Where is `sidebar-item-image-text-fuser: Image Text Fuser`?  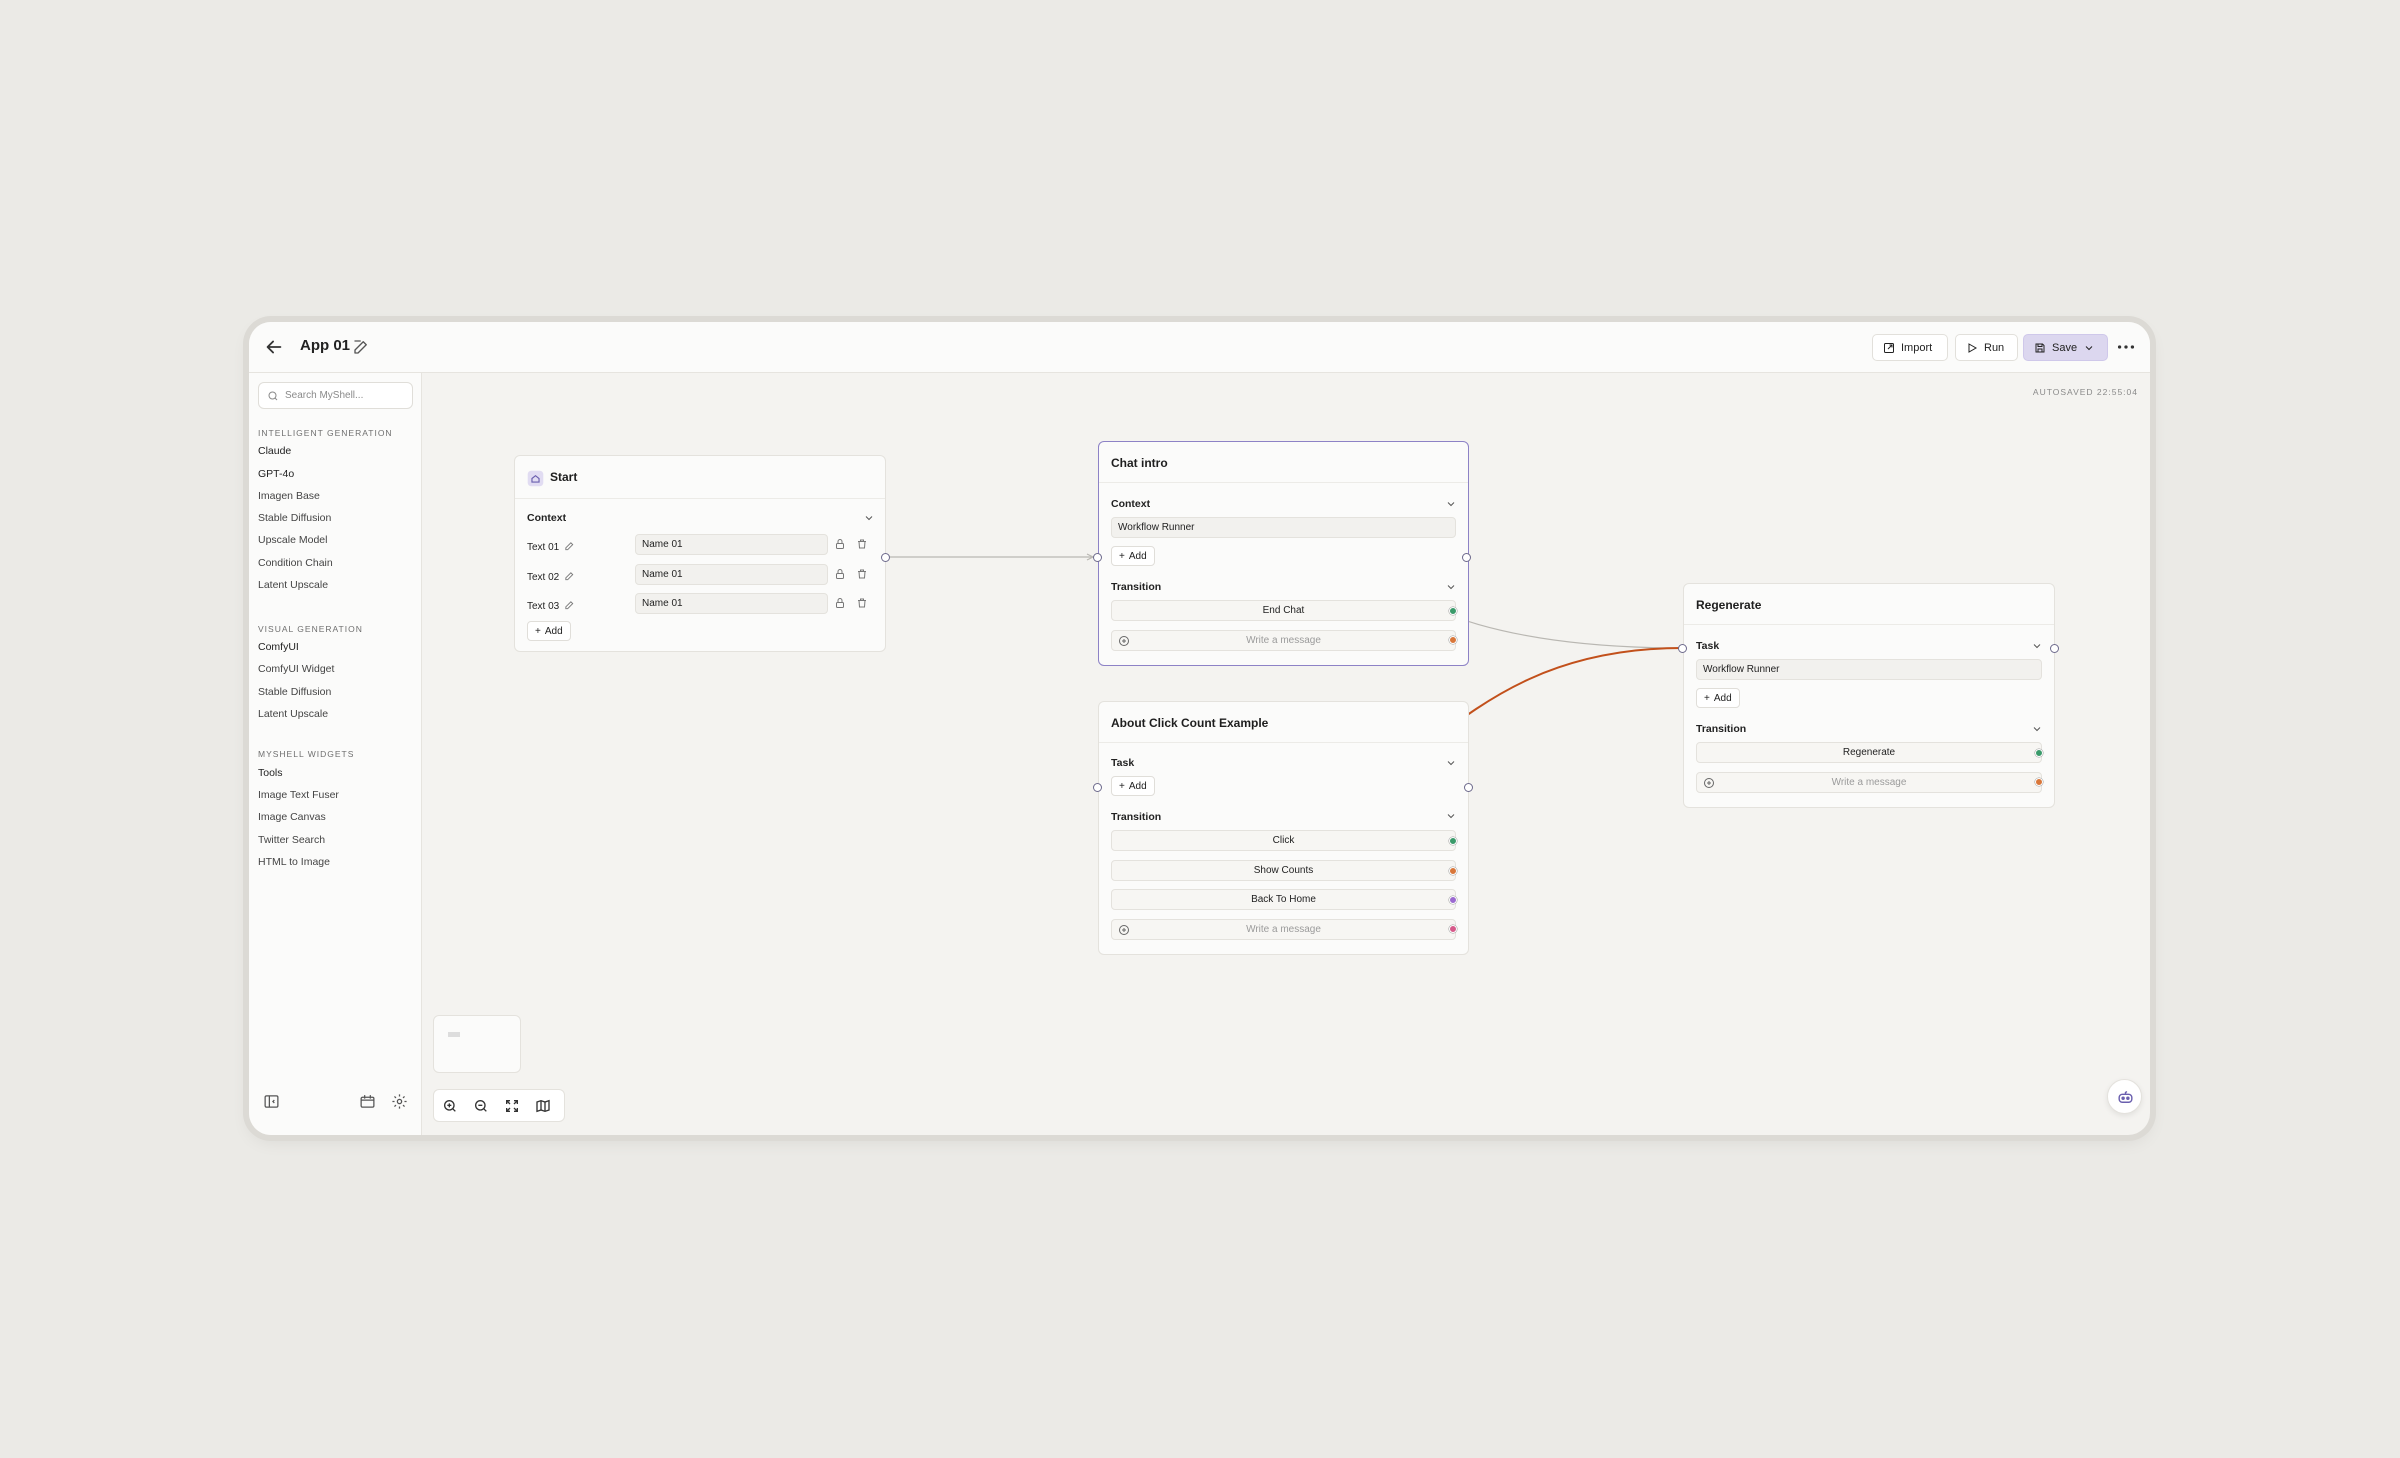 sidebar-item-image-text-fuser: Image Text Fuser is located at coordinates (298, 795).